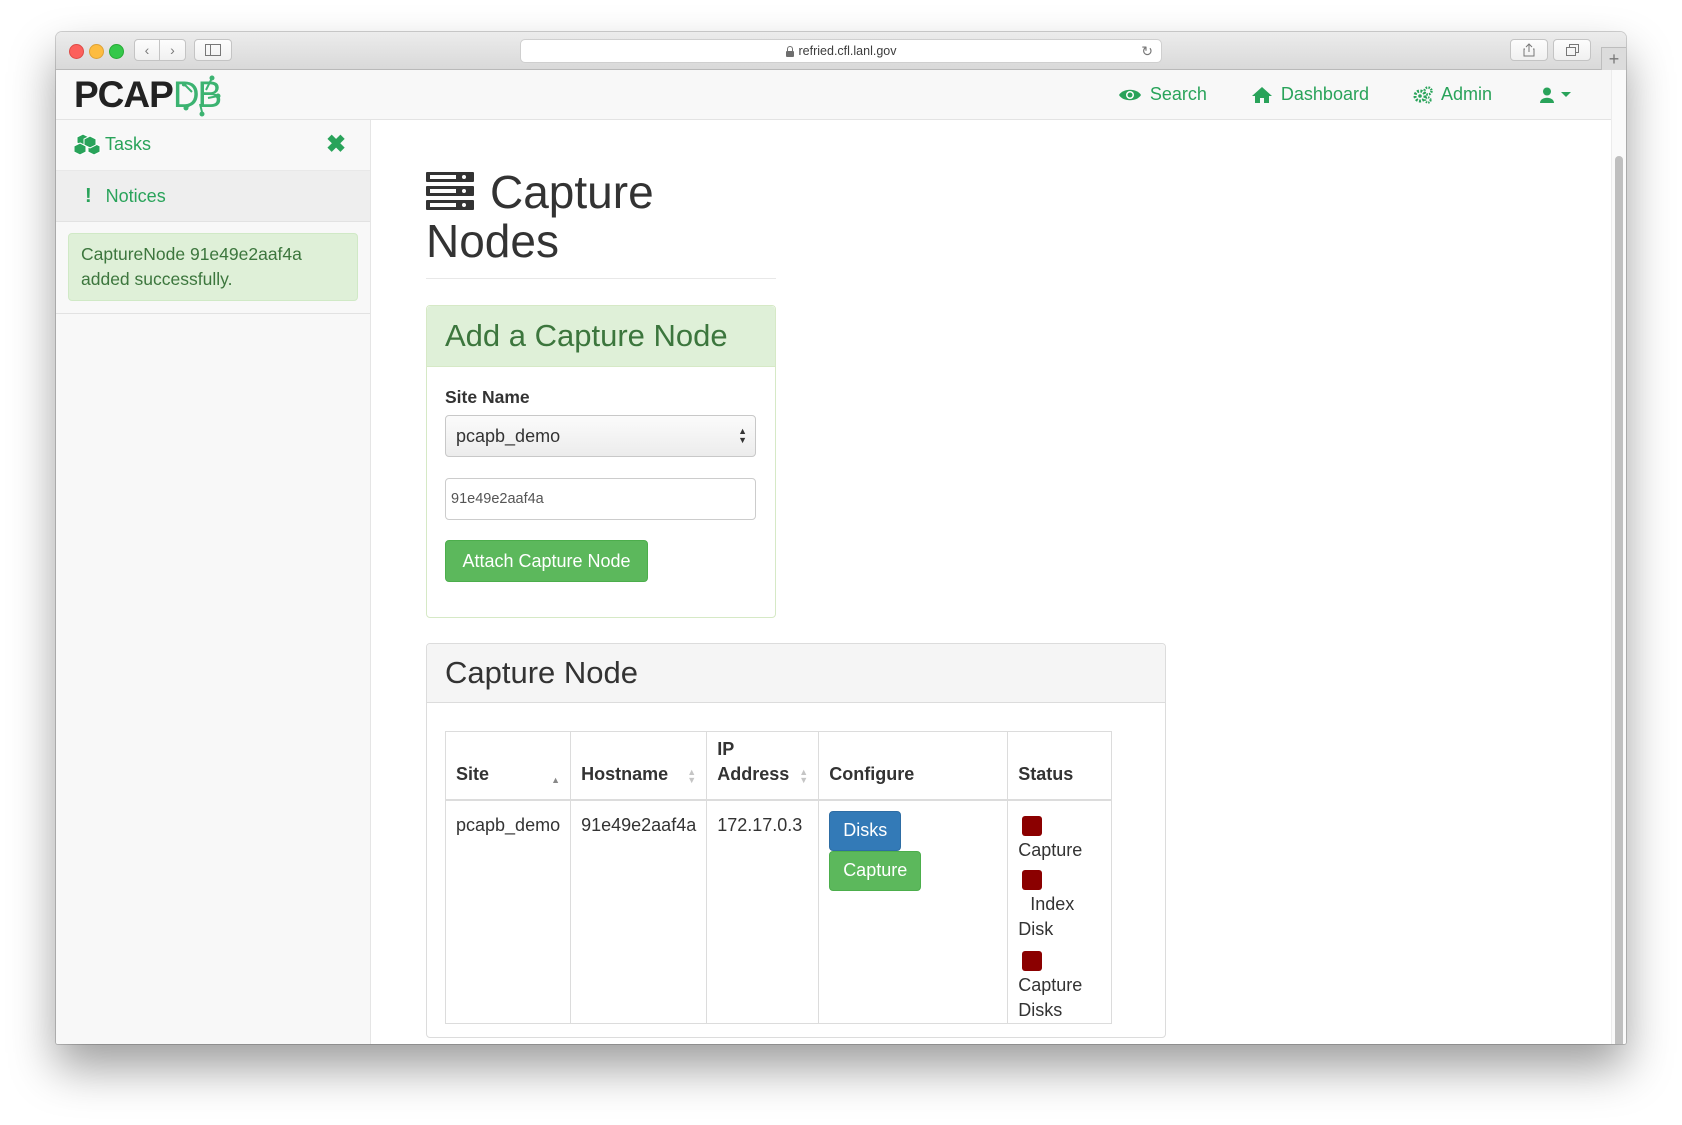 The width and height of the screenshot is (1682, 1125). What do you see at coordinates (865, 830) in the screenshot?
I see `disks-button: Disks` at bounding box center [865, 830].